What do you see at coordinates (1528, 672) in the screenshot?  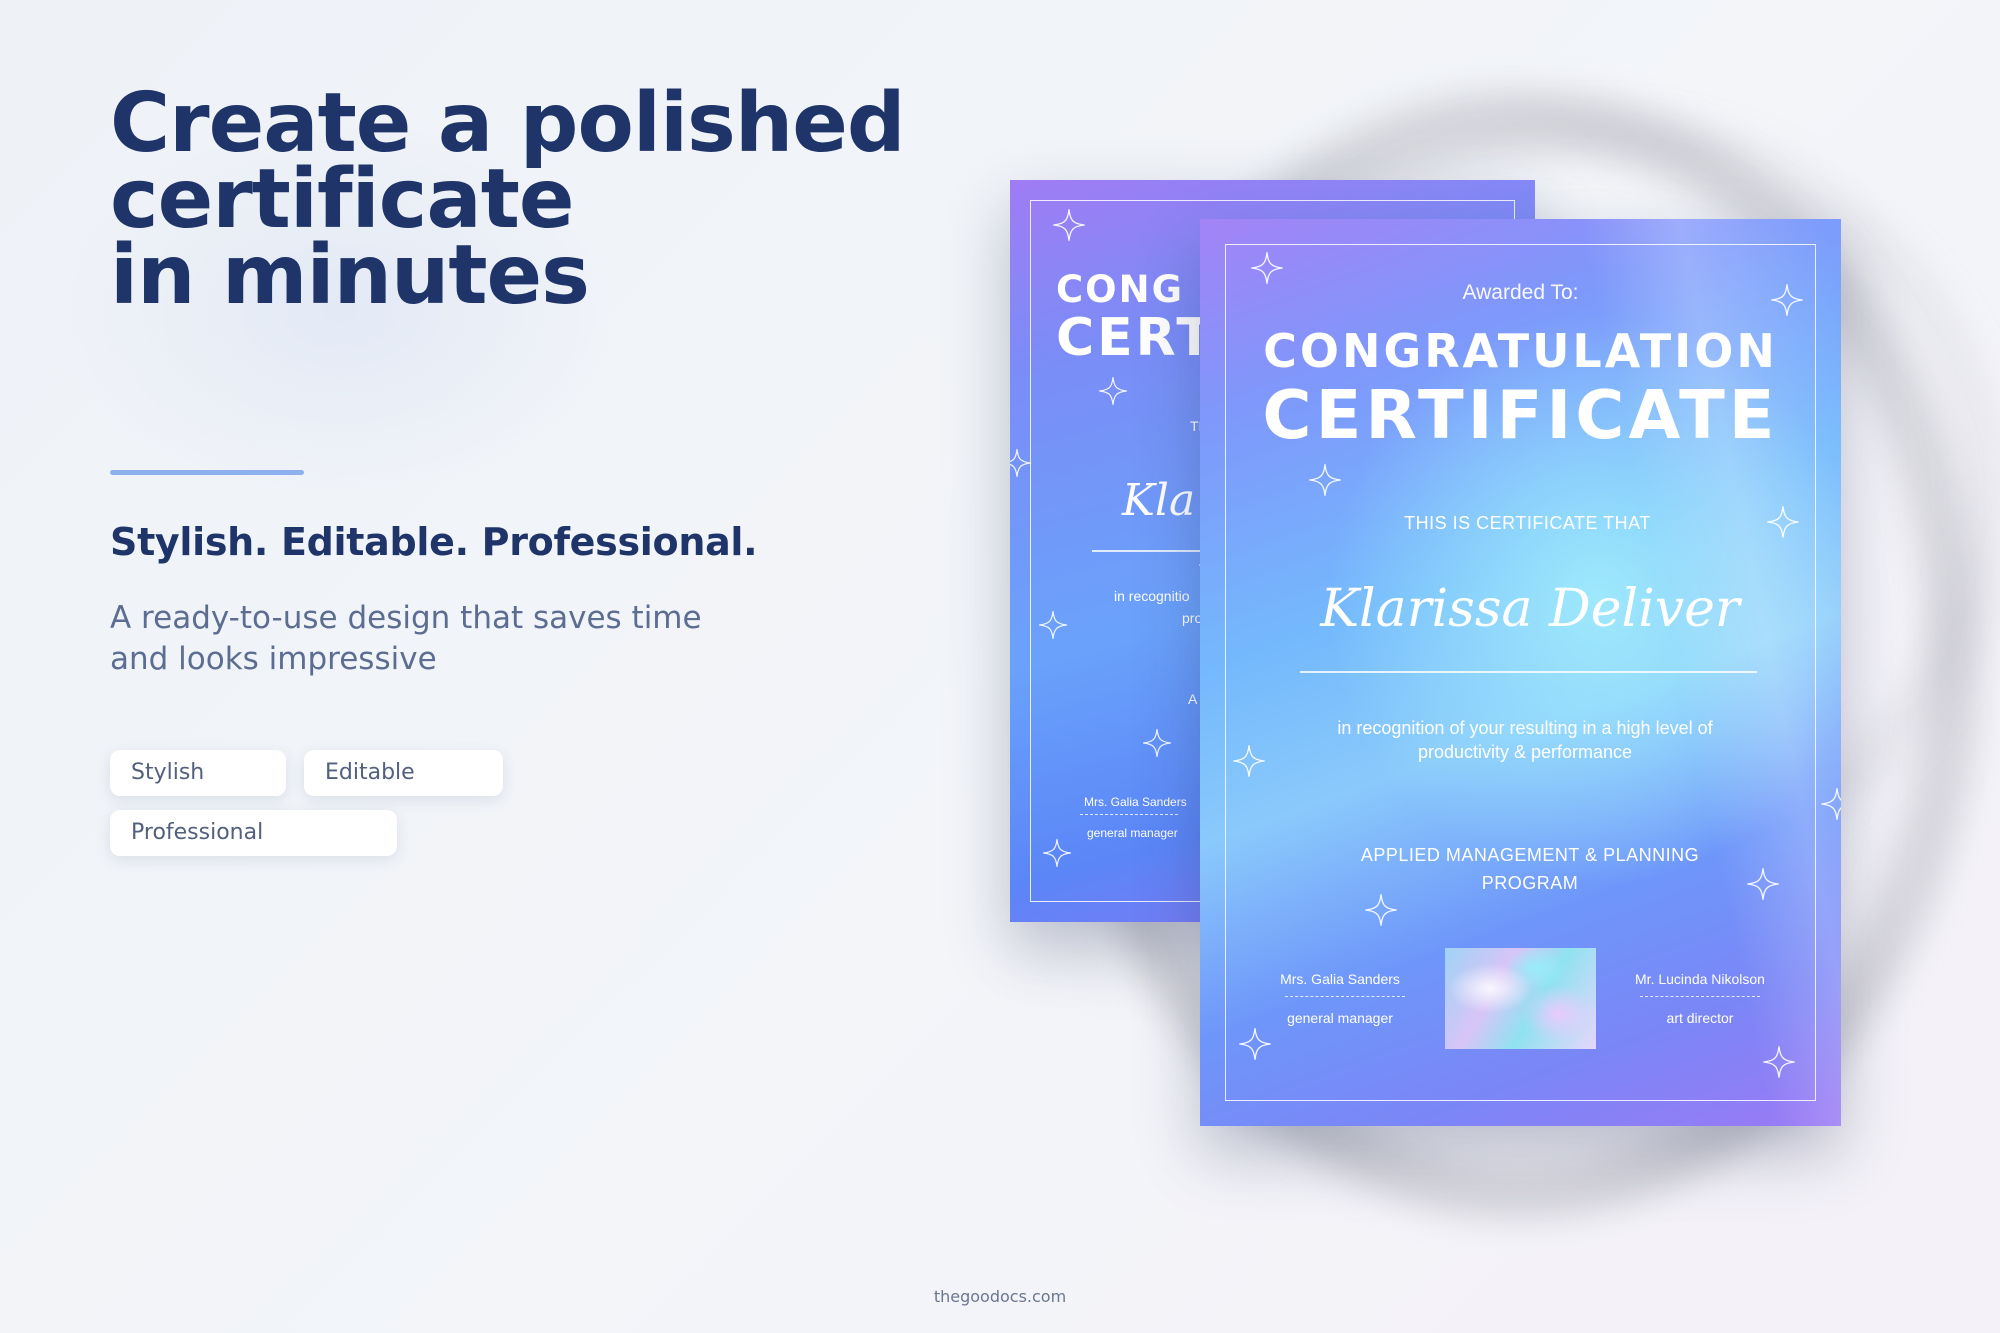 I see `cert-name-underline` at bounding box center [1528, 672].